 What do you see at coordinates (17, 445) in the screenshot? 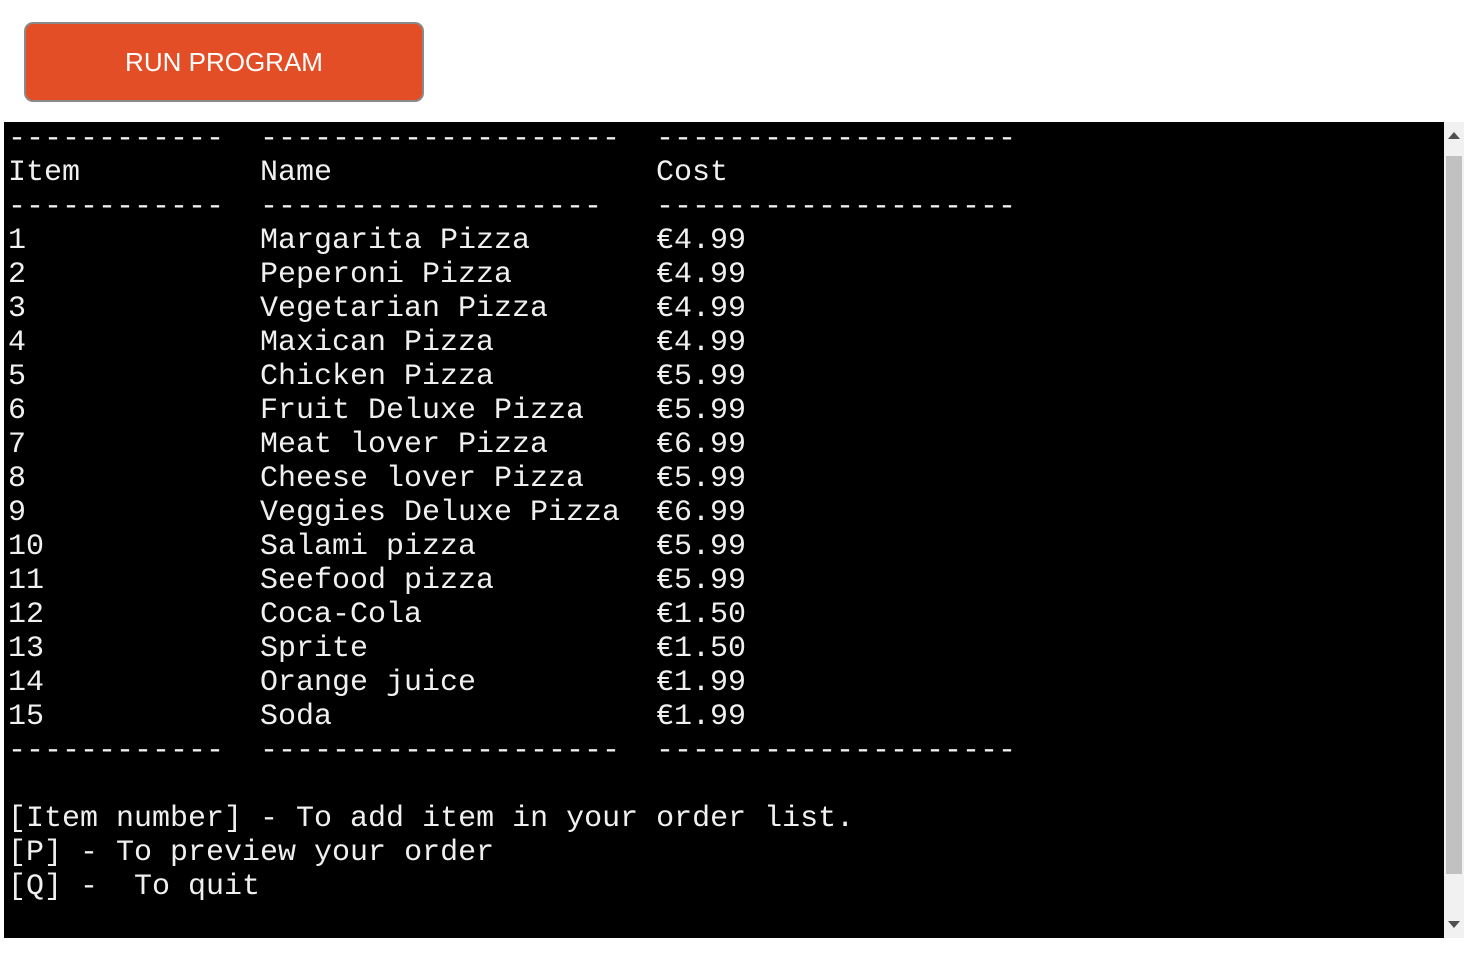
I see `row-item: 7` at bounding box center [17, 445].